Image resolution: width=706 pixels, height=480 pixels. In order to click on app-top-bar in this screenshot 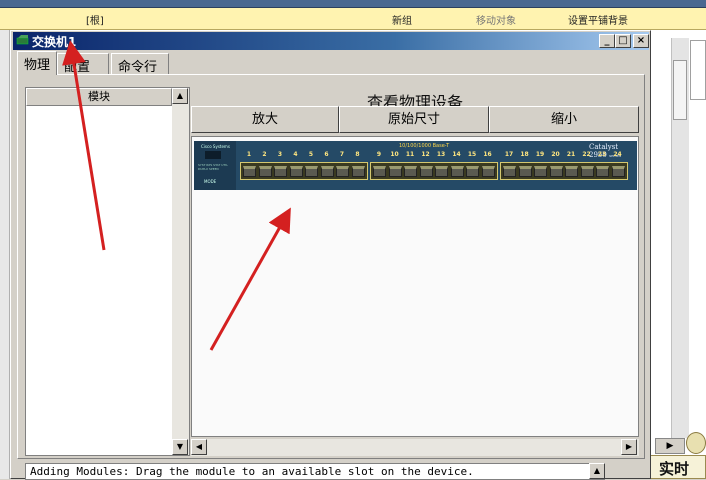, I will do `click(353, 4)`.